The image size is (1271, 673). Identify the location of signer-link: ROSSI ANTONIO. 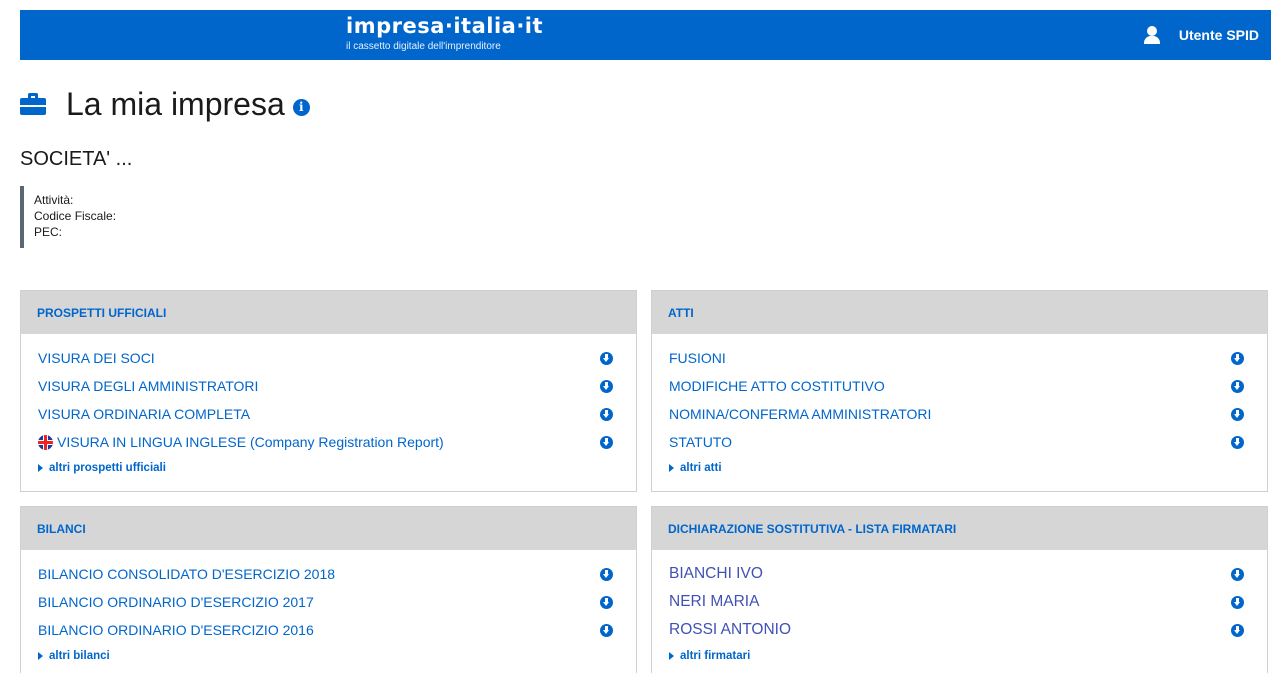
(730, 630).